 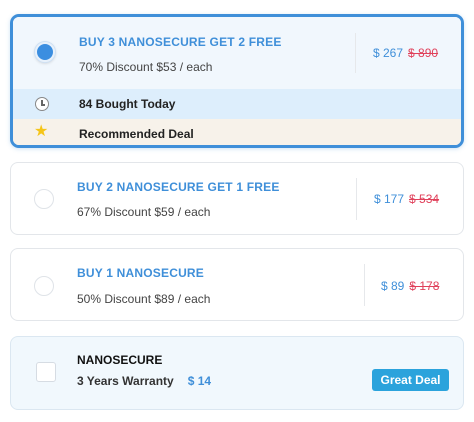 I want to click on current-price: $ 267, so click(x=388, y=53).